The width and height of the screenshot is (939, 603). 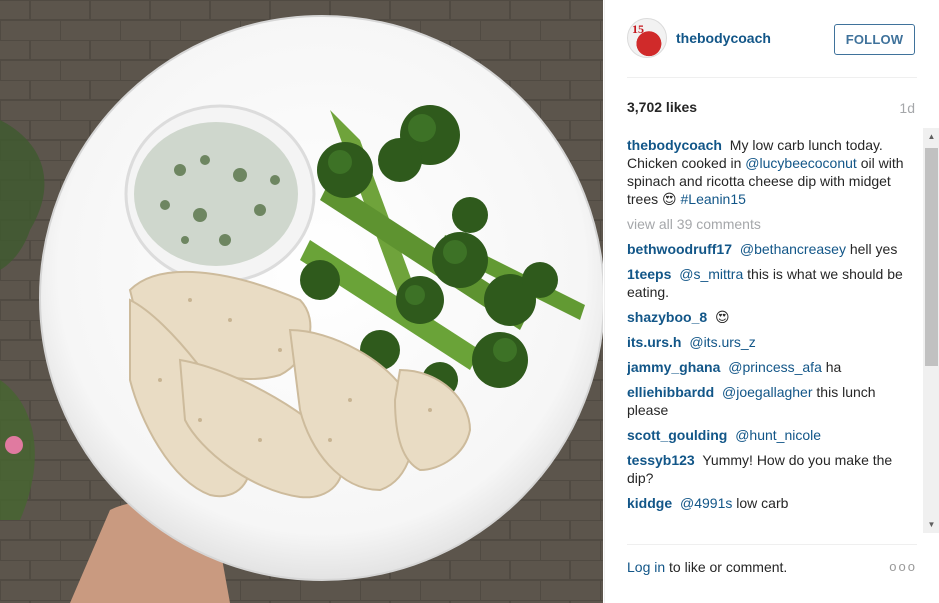 What do you see at coordinates (647, 38) in the screenshot?
I see `avatar: 15` at bounding box center [647, 38].